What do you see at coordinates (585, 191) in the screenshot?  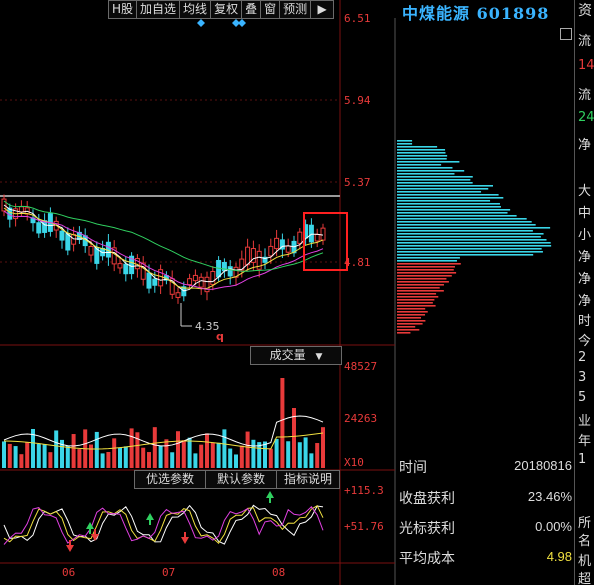 I see `right-panel-item: 大` at bounding box center [585, 191].